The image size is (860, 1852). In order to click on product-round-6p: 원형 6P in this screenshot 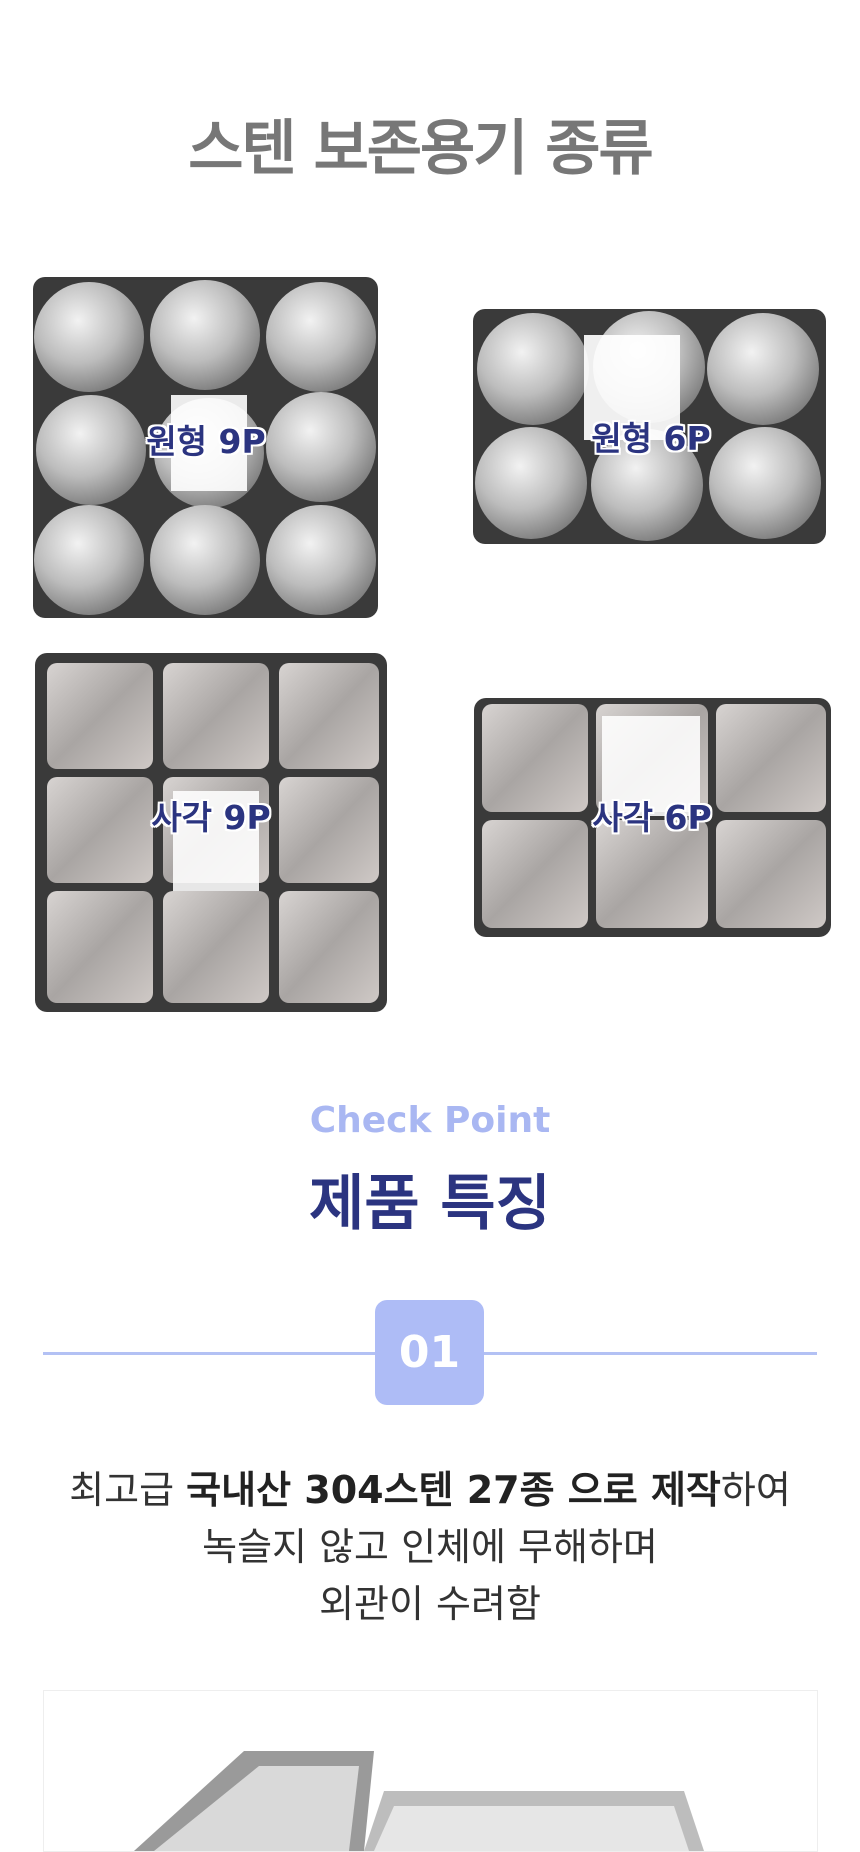, I will do `click(649, 426)`.